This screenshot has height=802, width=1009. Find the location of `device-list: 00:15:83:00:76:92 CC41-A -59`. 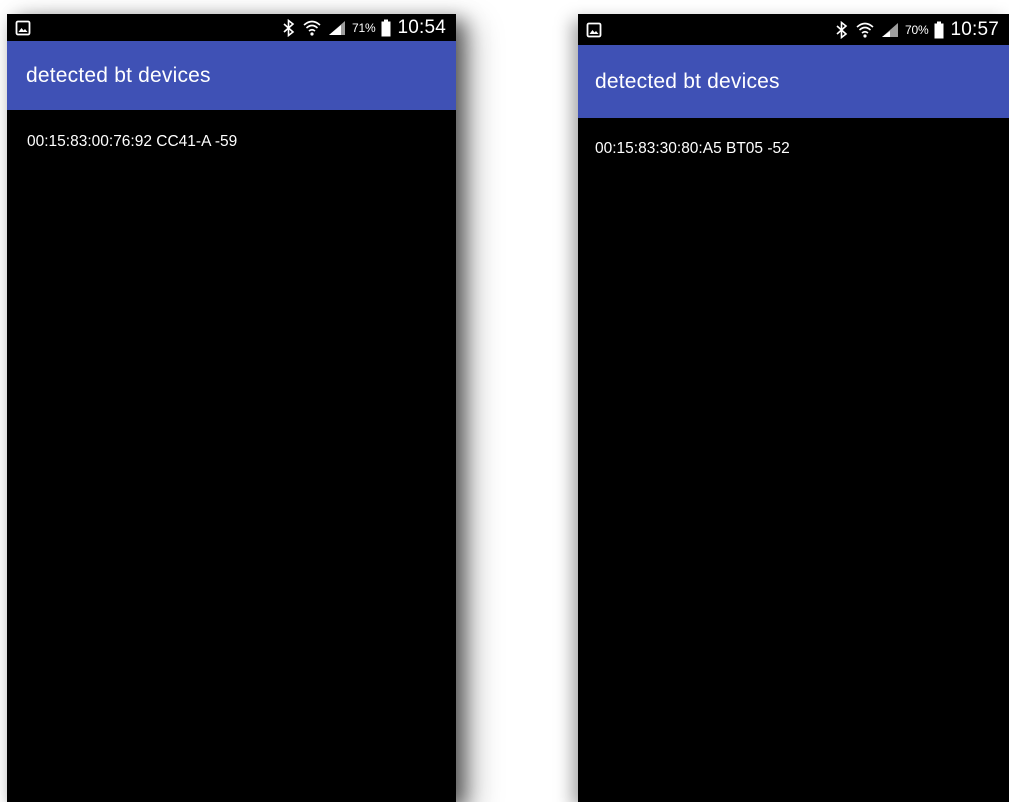

device-list: 00:15:83:00:76:92 CC41-A -59 is located at coordinates (231, 131).